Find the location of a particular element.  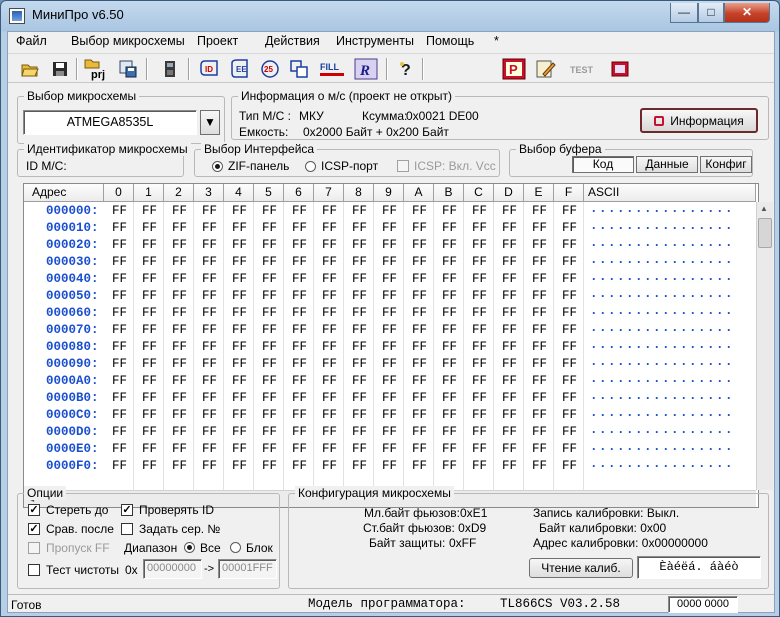

save-icon is located at coordinates (60, 69).